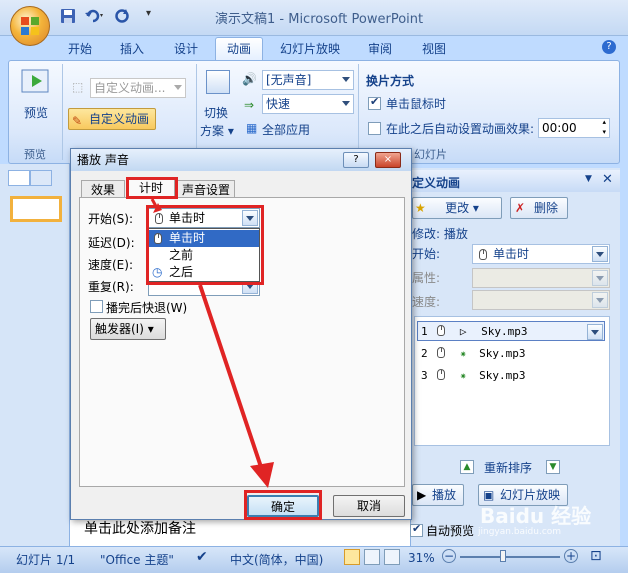 This screenshot has width=628, height=573. I want to click on pane-menu-icon: ▼, so click(588, 179).